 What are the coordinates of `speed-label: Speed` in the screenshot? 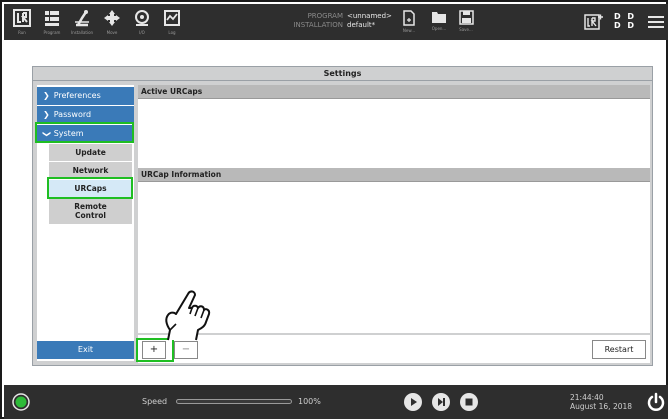 It's located at (155, 401).